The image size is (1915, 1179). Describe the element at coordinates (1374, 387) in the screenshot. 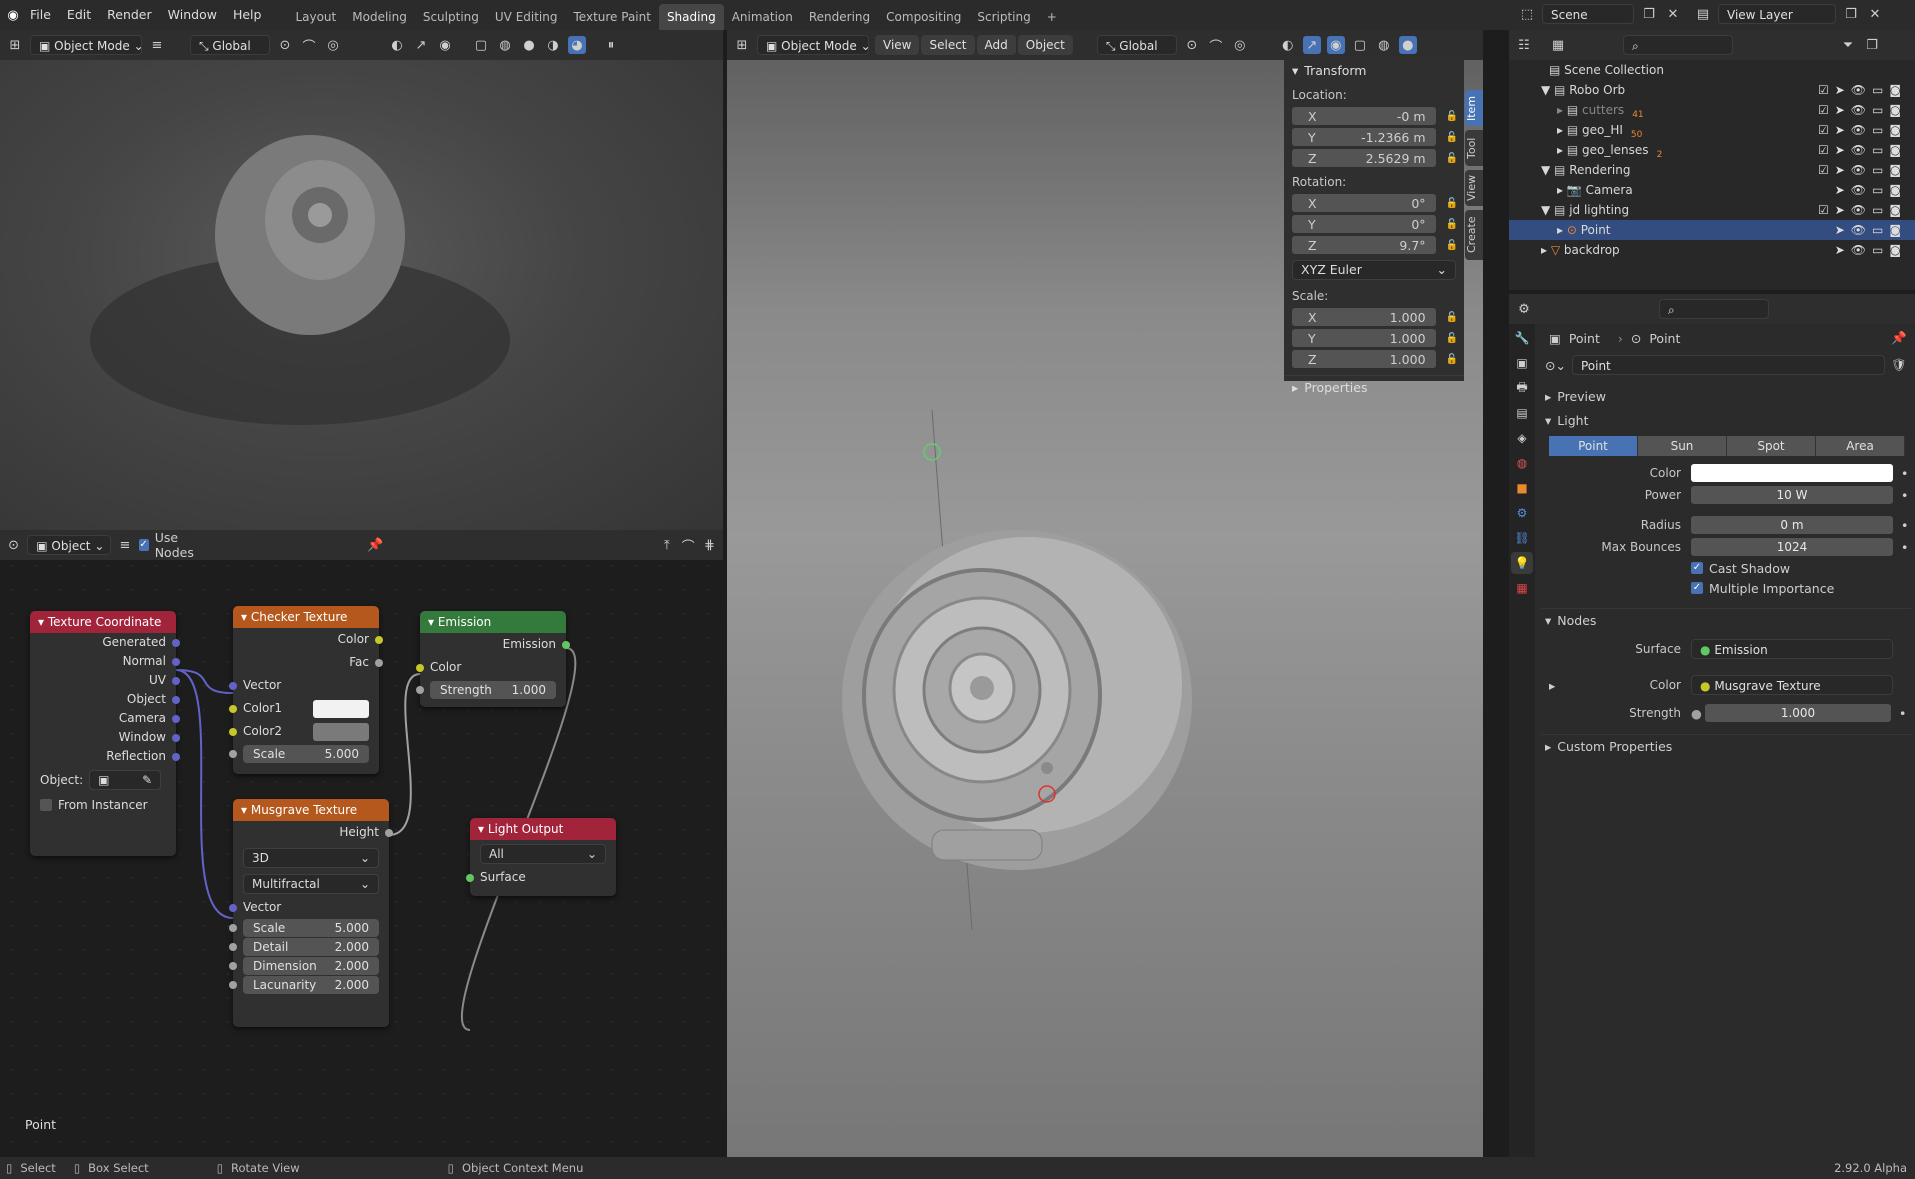

I see `properties-panel-header: ▸ Properties` at that location.